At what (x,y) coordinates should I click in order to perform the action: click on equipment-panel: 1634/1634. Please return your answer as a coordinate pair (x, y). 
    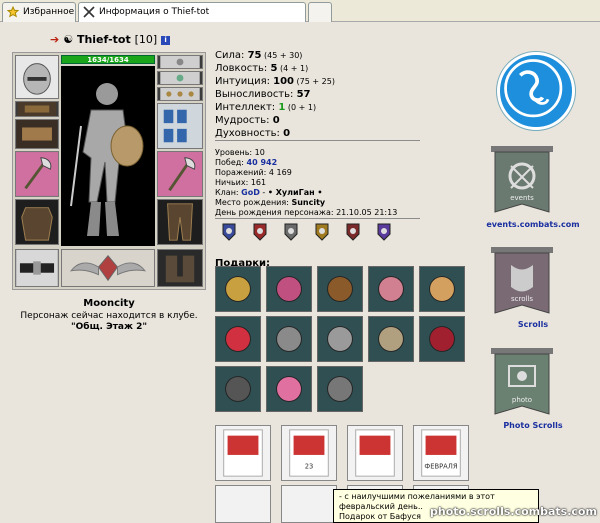
    Looking at the image, I should click on (109, 171).